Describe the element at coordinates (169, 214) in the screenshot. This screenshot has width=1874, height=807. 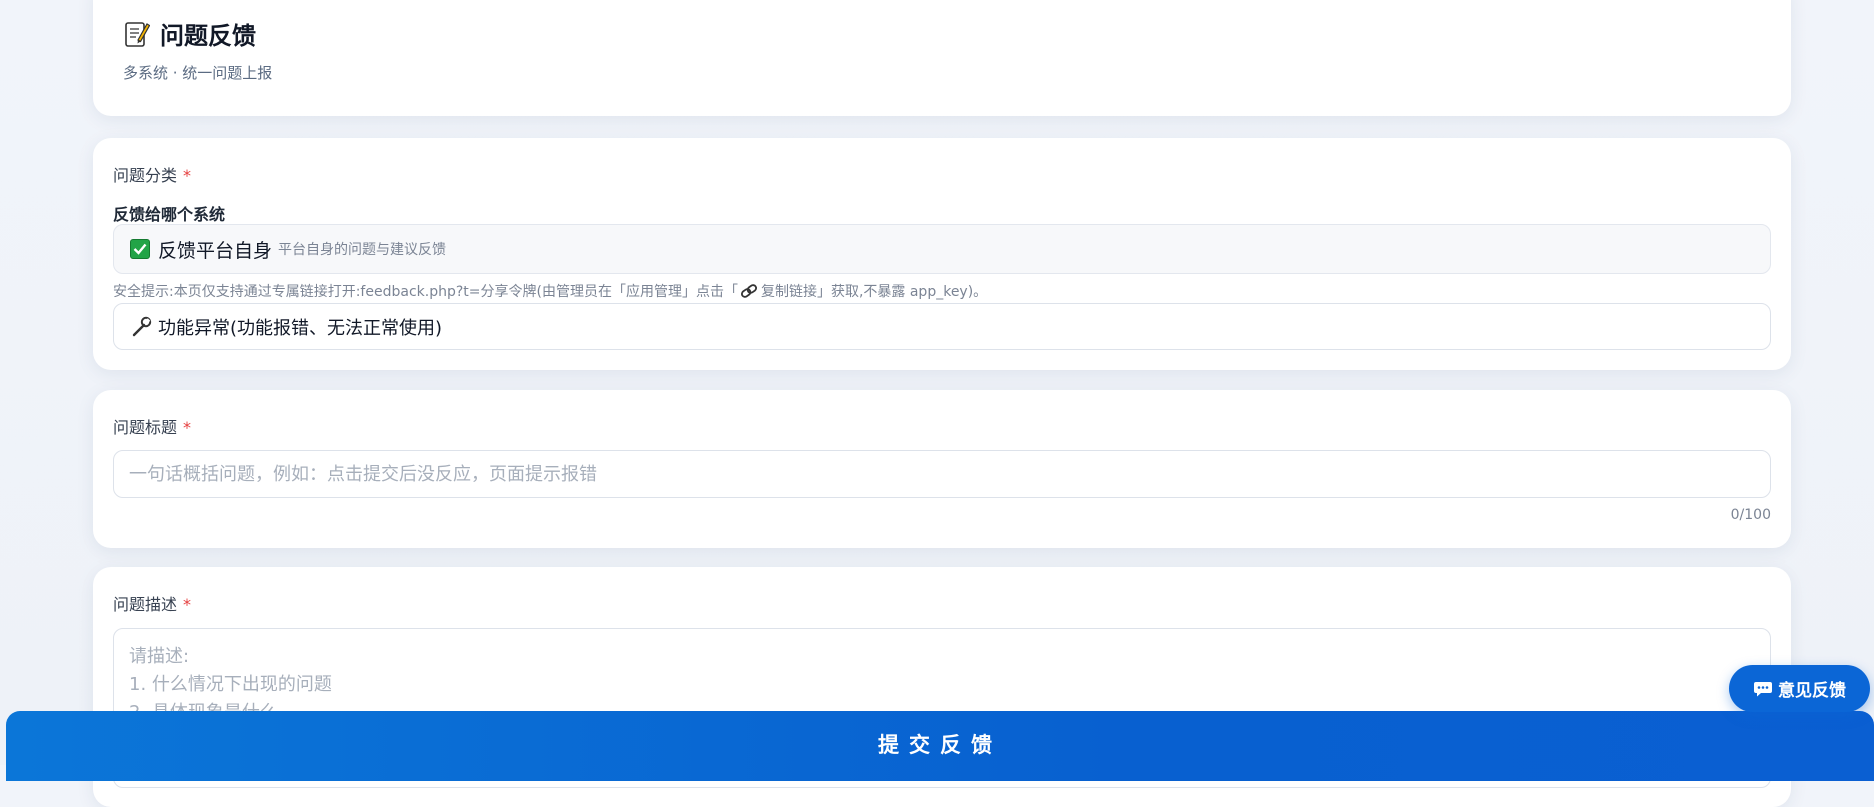
I see `system-label: 反馈给哪个系统` at that location.